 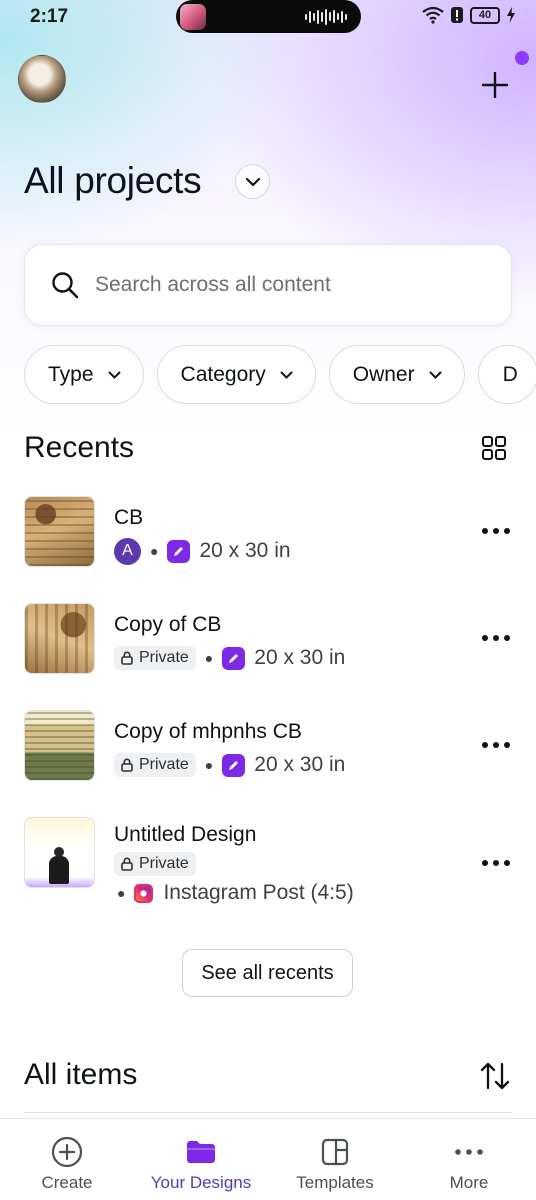 I want to click on divider, so click(x=268, y=1112).